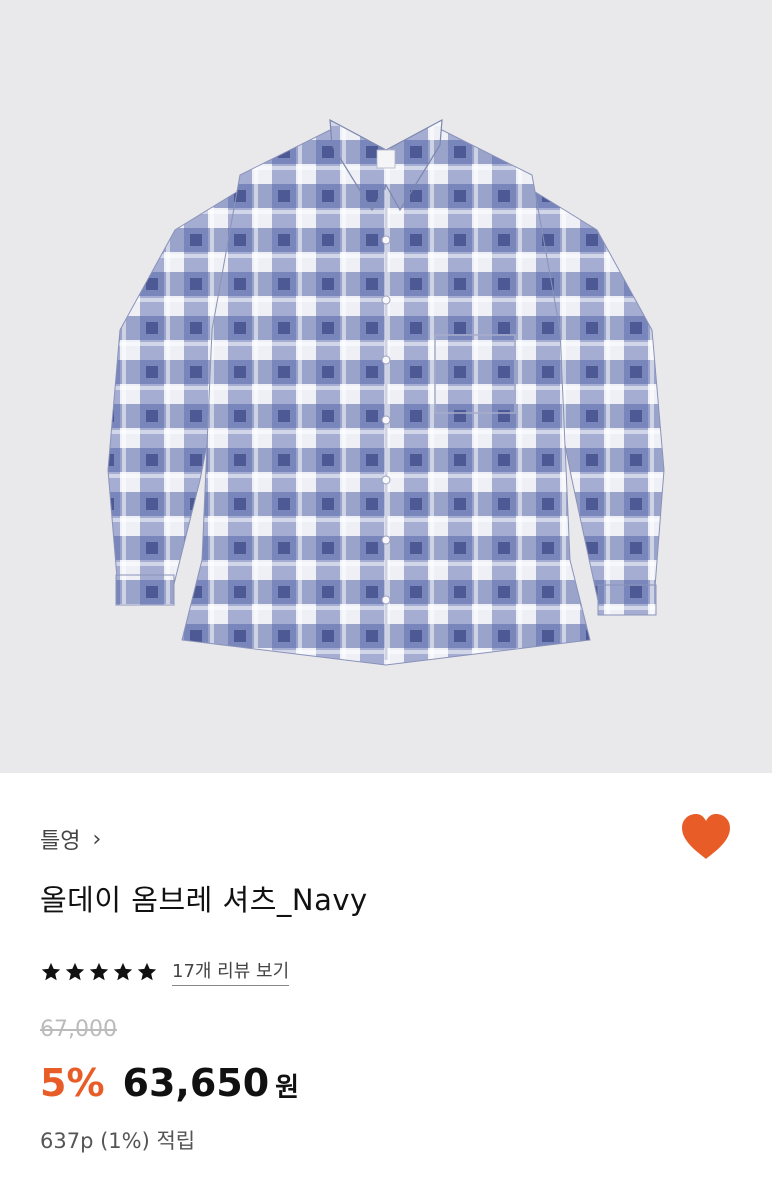 The height and width of the screenshot is (1200, 772). Describe the element at coordinates (78, 1029) in the screenshot. I see `original-price: 67,000` at that location.